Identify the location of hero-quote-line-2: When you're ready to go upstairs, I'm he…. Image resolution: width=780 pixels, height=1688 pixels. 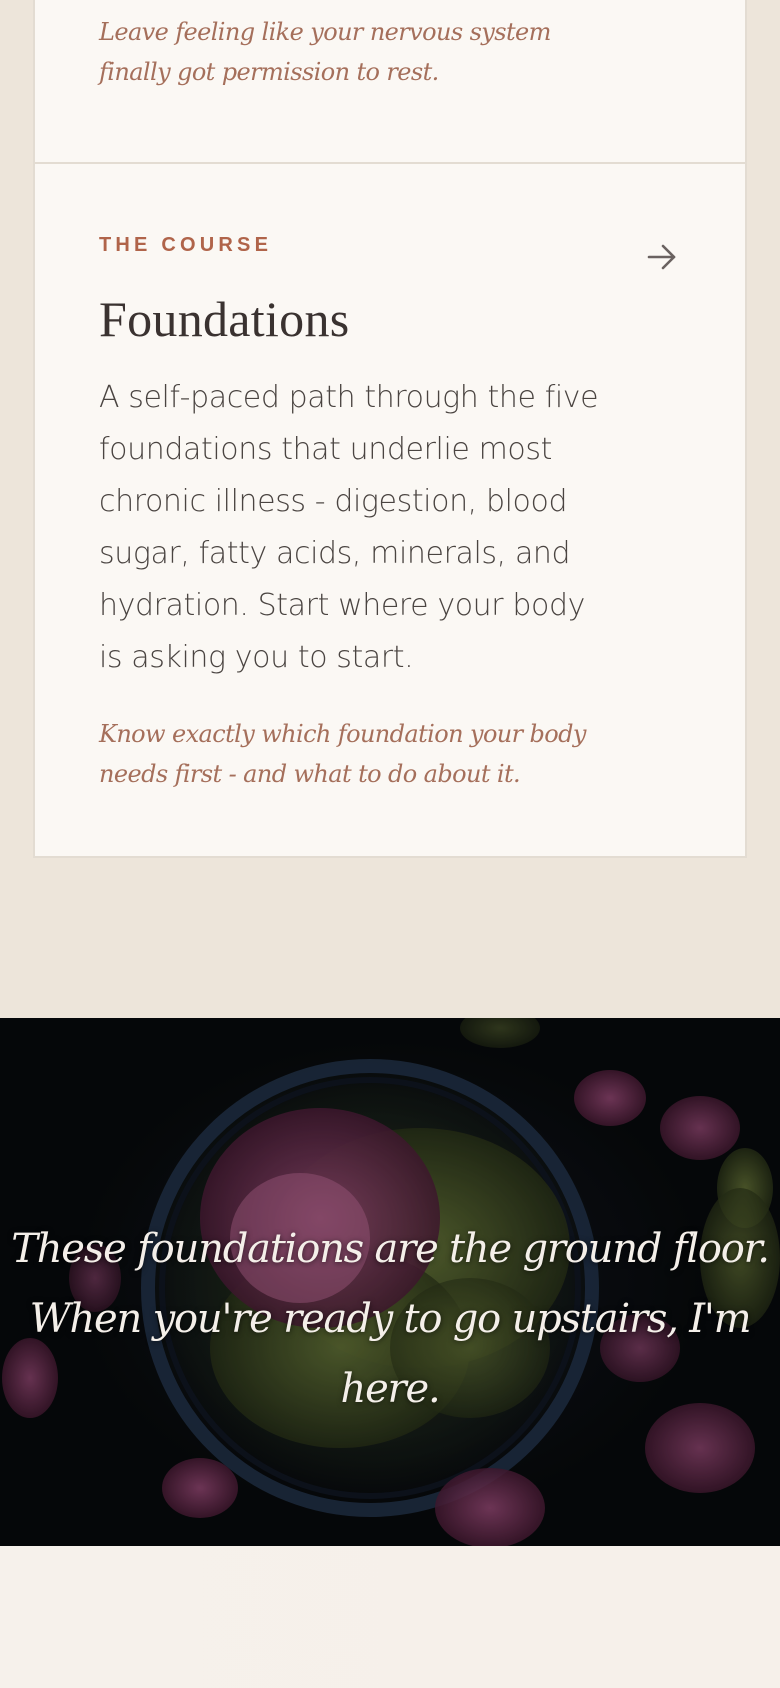
(390, 1354).